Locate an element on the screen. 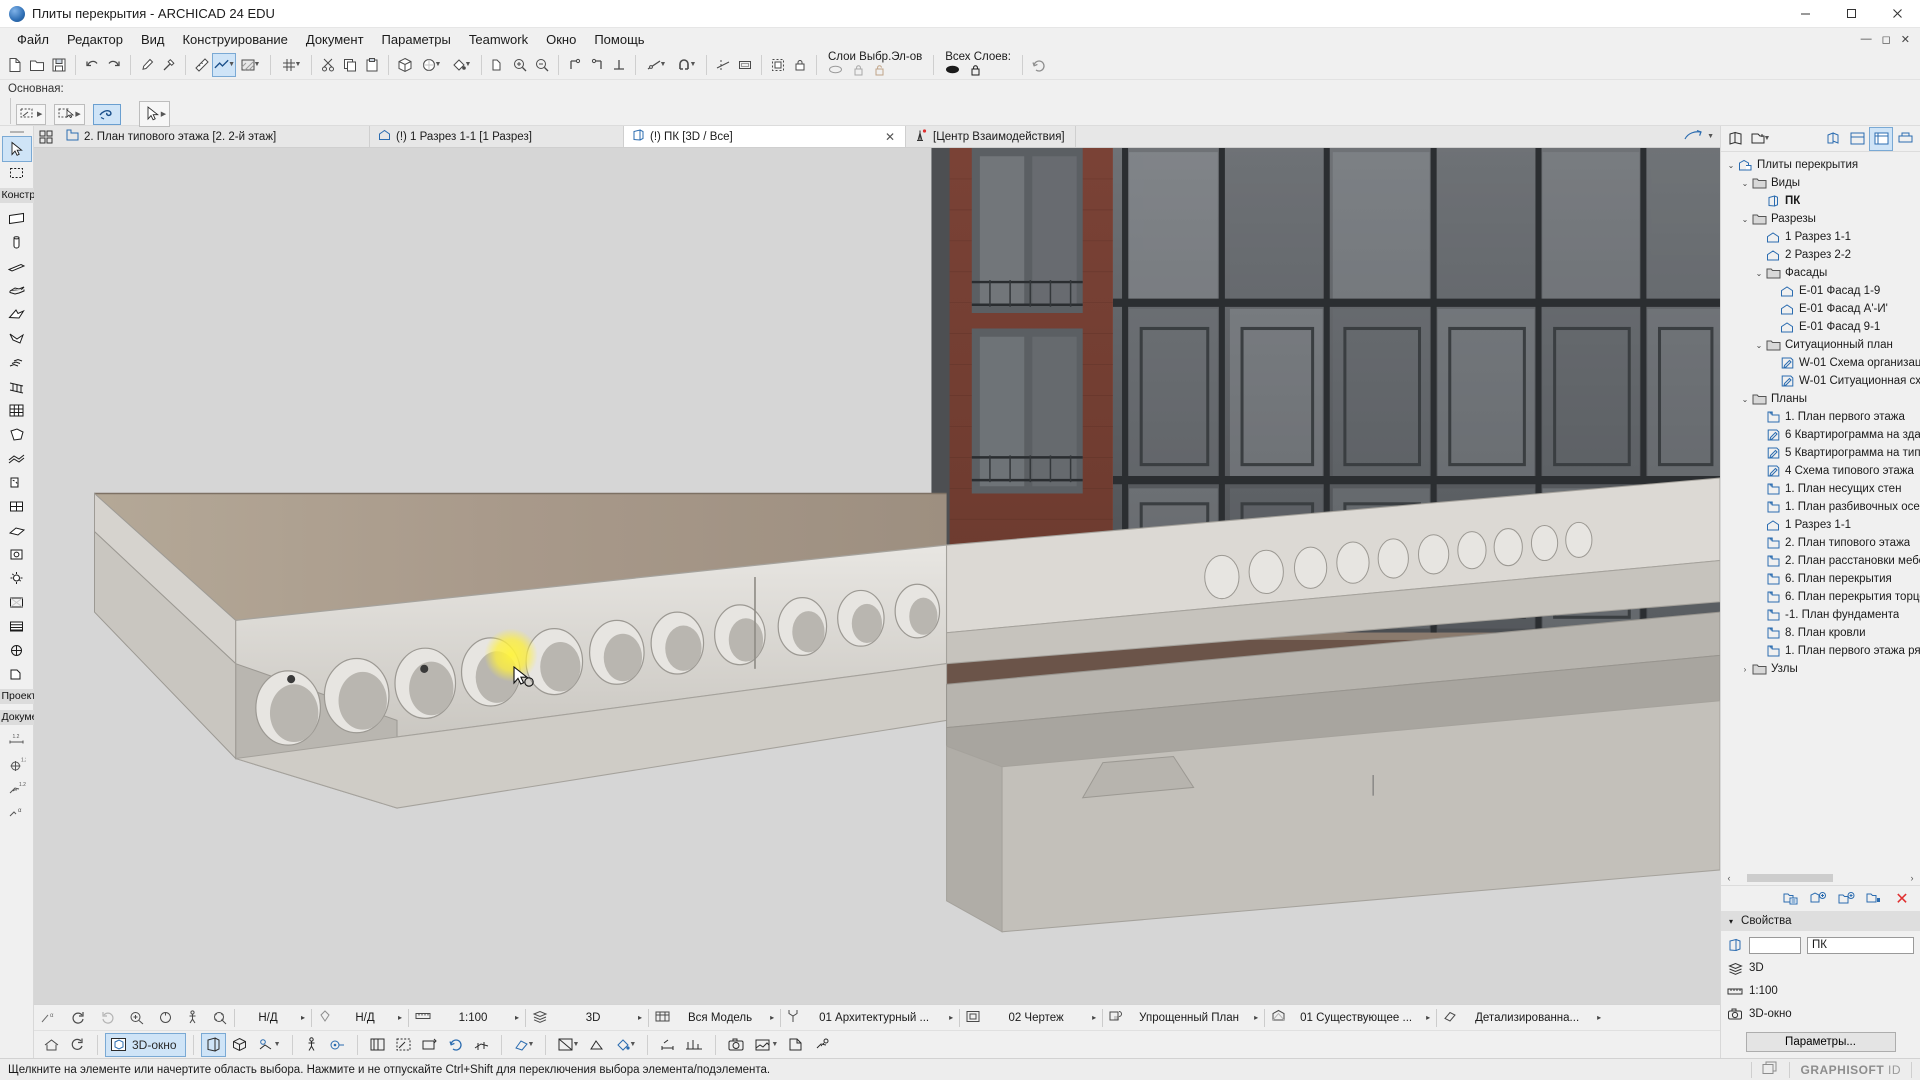 This screenshot has height=1080, width=1920. level-dimension-tool: α is located at coordinates (17, 812).